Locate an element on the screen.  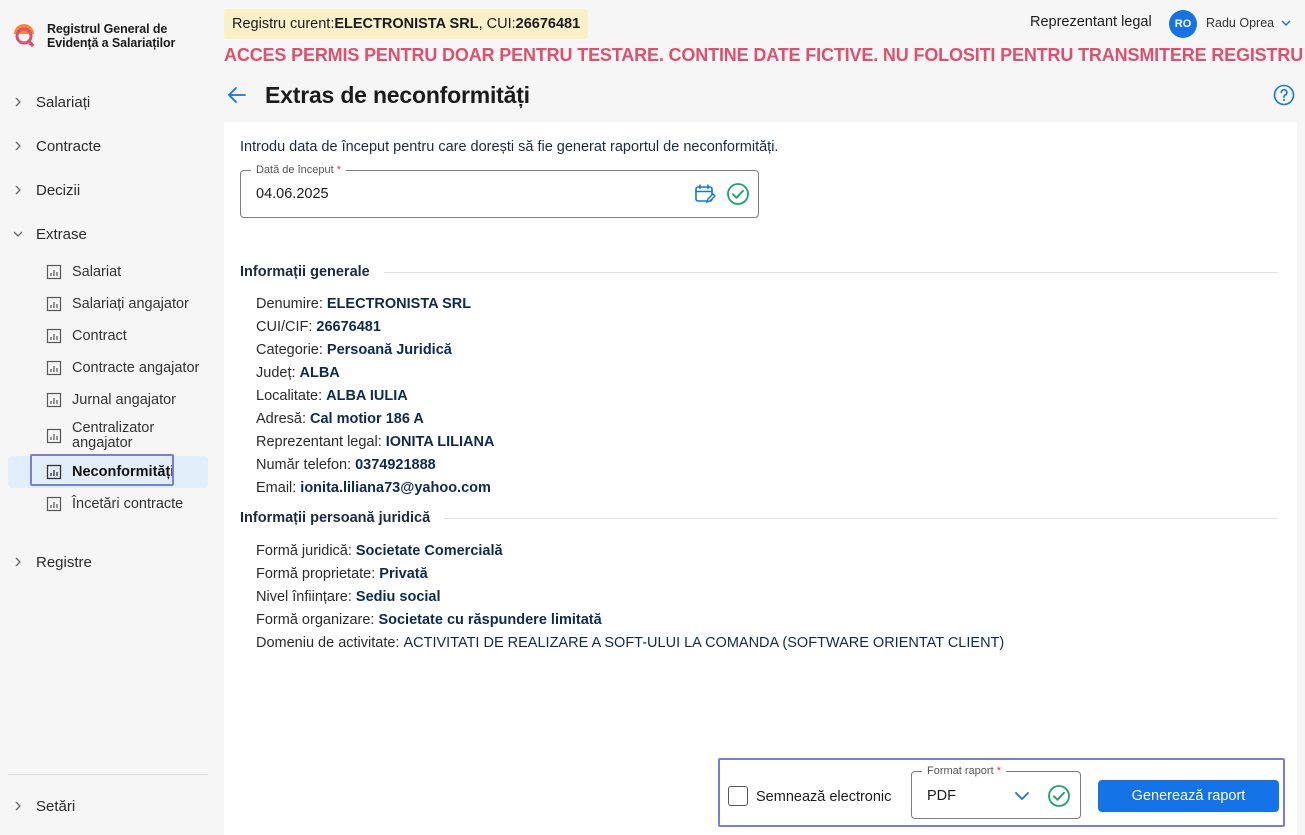
page-title: Extras de neconformități is located at coordinates (397, 95).